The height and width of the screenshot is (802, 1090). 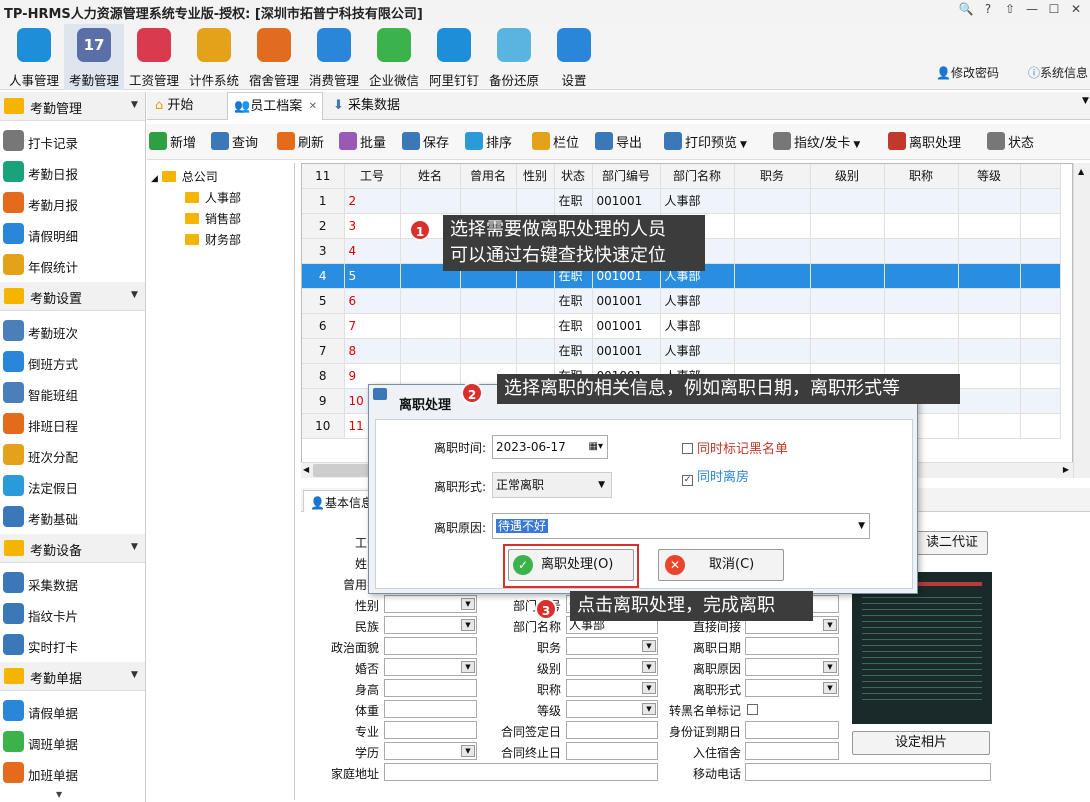 I want to click on toolbar-print-button: 打印预览 ▼, so click(x=705, y=141).